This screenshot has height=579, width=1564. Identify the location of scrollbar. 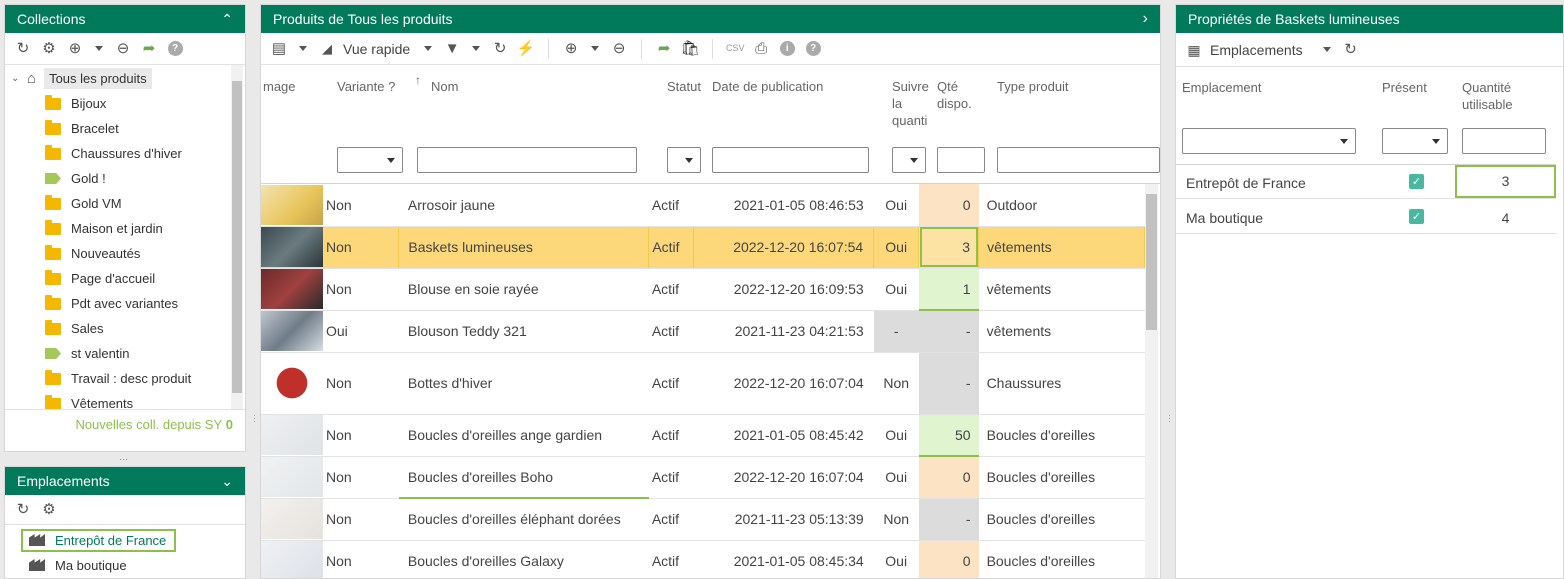
(237, 237).